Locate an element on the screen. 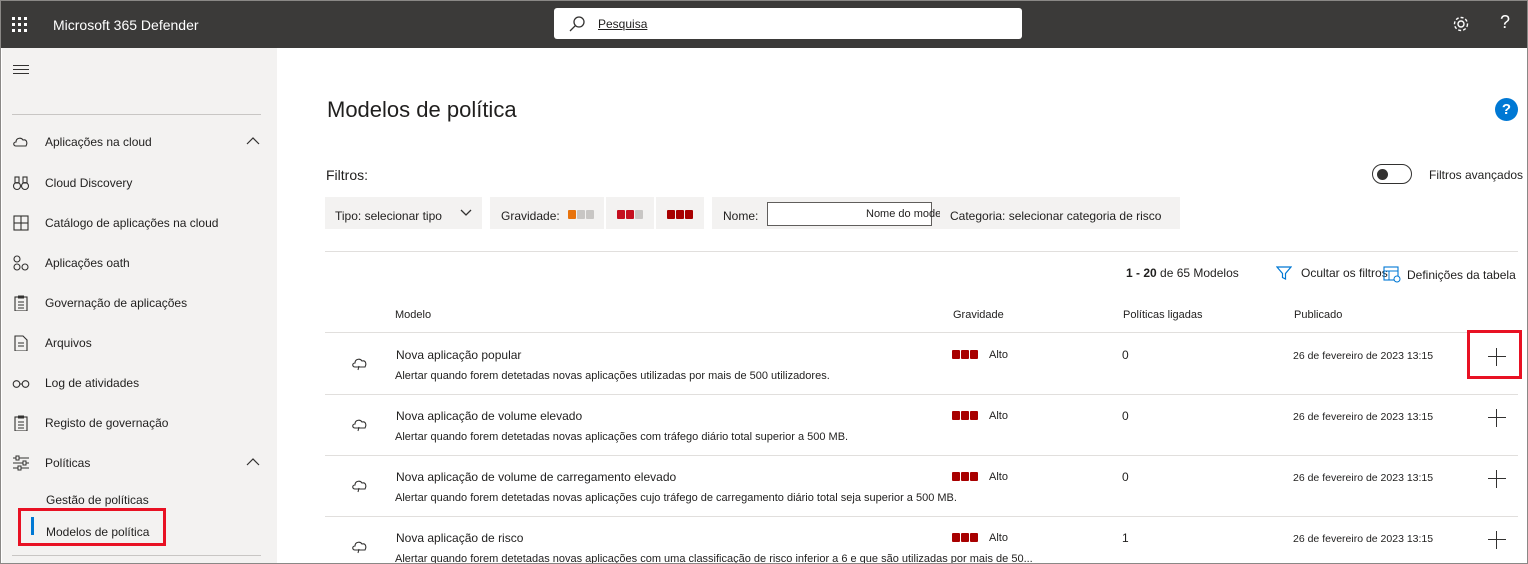 The image size is (1528, 564). severity-filter: Gravidade: is located at coordinates (547, 213).